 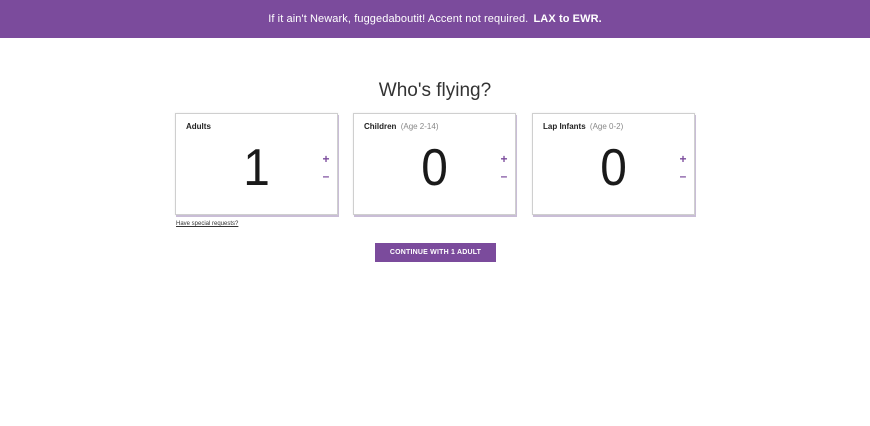 What do you see at coordinates (683, 159) in the screenshot?
I see `lap-infants-increment-button: +` at bounding box center [683, 159].